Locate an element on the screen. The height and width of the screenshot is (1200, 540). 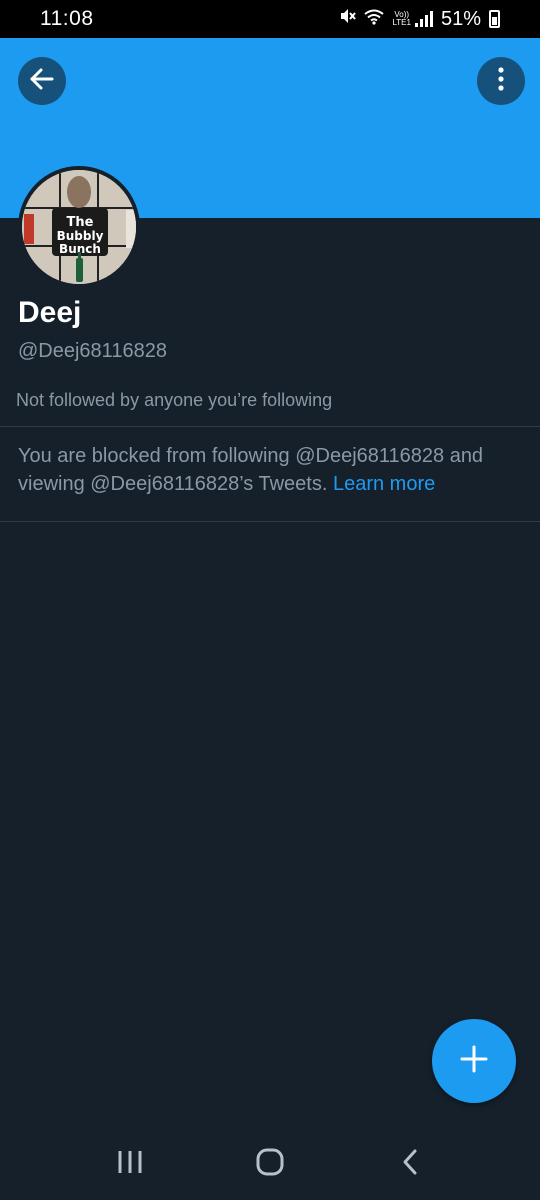
back-button is located at coordinates (42, 81).